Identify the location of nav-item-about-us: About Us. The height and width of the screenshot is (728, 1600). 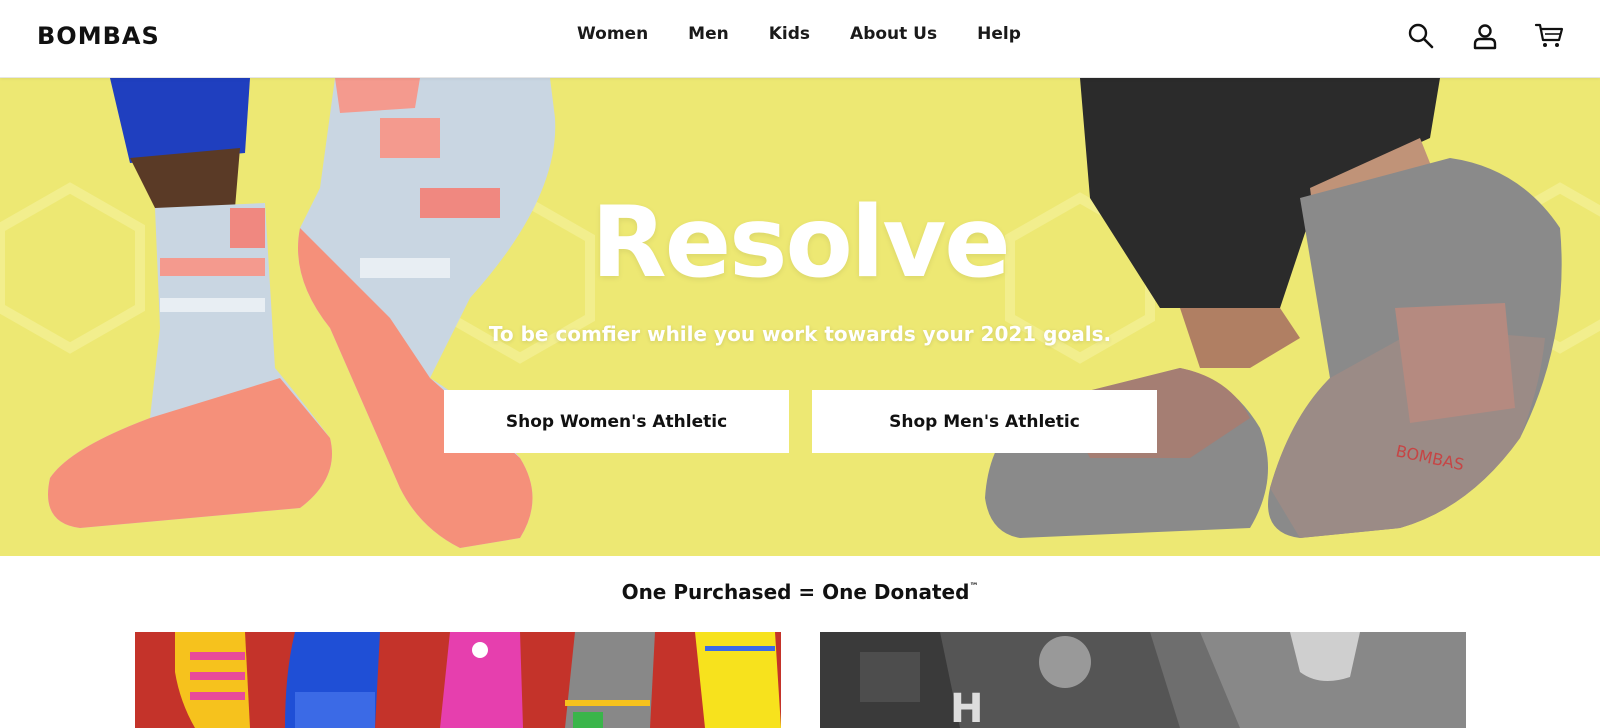
(893, 34).